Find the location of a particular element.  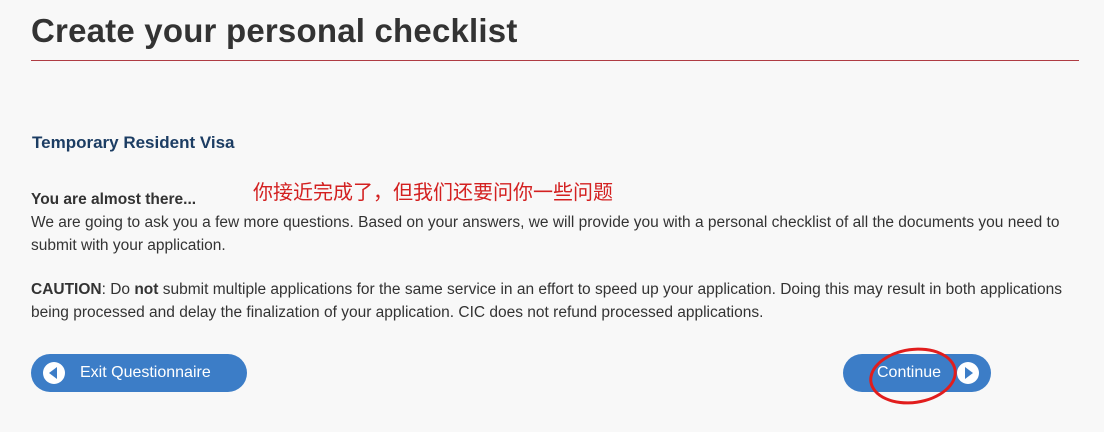

caution-emphasis: not is located at coordinates (146, 289).